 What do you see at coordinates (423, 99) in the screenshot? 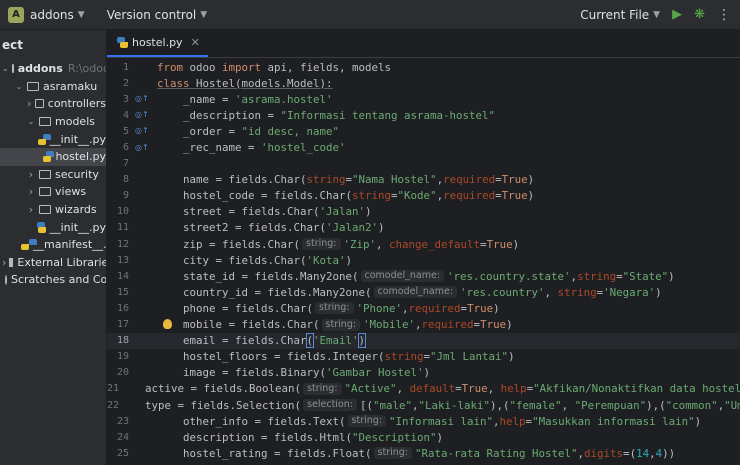
I see `code-line: 3 ◎↑ _name = 'asrama.hostel'` at bounding box center [423, 99].